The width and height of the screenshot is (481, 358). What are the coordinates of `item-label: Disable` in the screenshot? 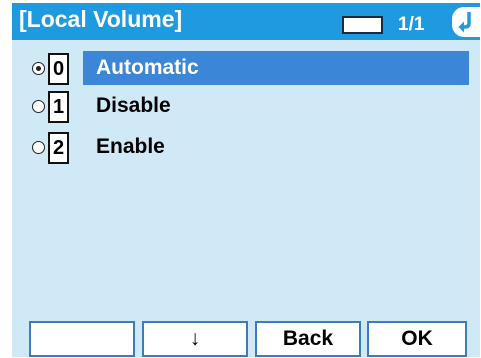 It's located at (133, 105).